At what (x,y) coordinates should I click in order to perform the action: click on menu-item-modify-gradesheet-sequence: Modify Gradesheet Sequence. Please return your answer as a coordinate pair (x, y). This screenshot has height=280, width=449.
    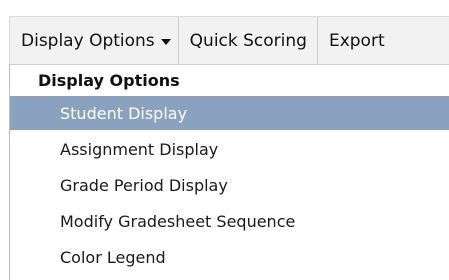
    Looking at the image, I should click on (229, 221).